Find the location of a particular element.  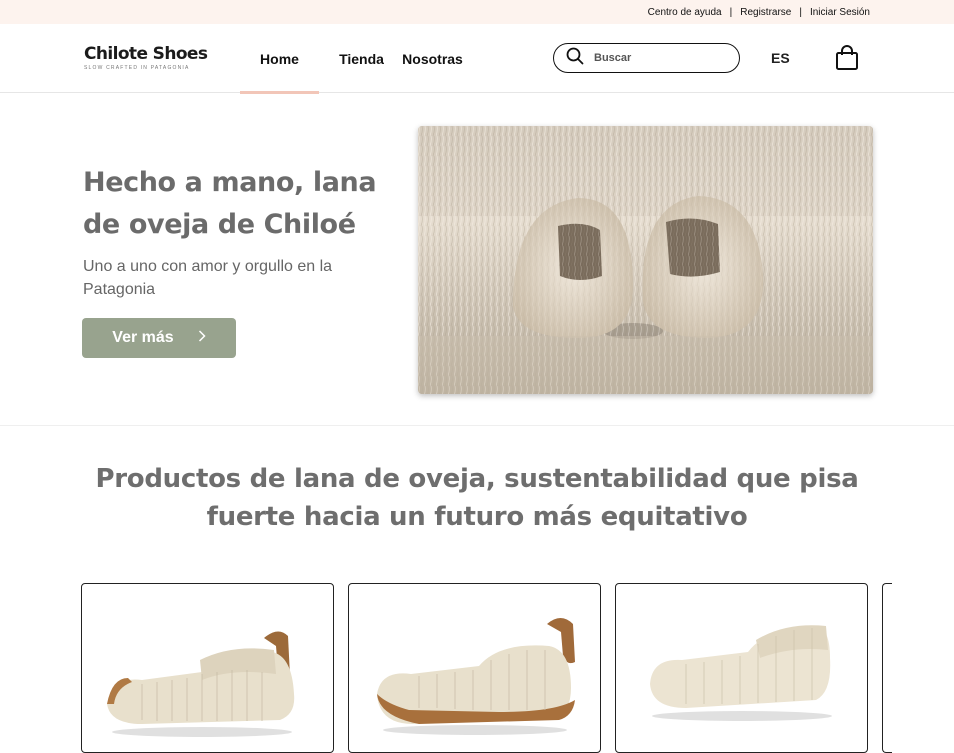

shopping-bag-icon is located at coordinates (847, 58).